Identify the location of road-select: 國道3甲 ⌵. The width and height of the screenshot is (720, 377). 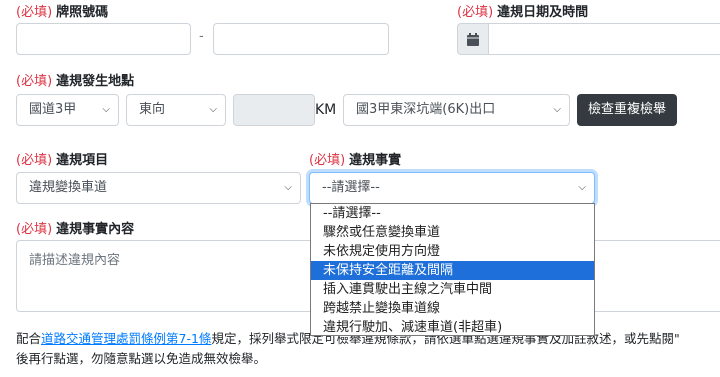
(67, 110).